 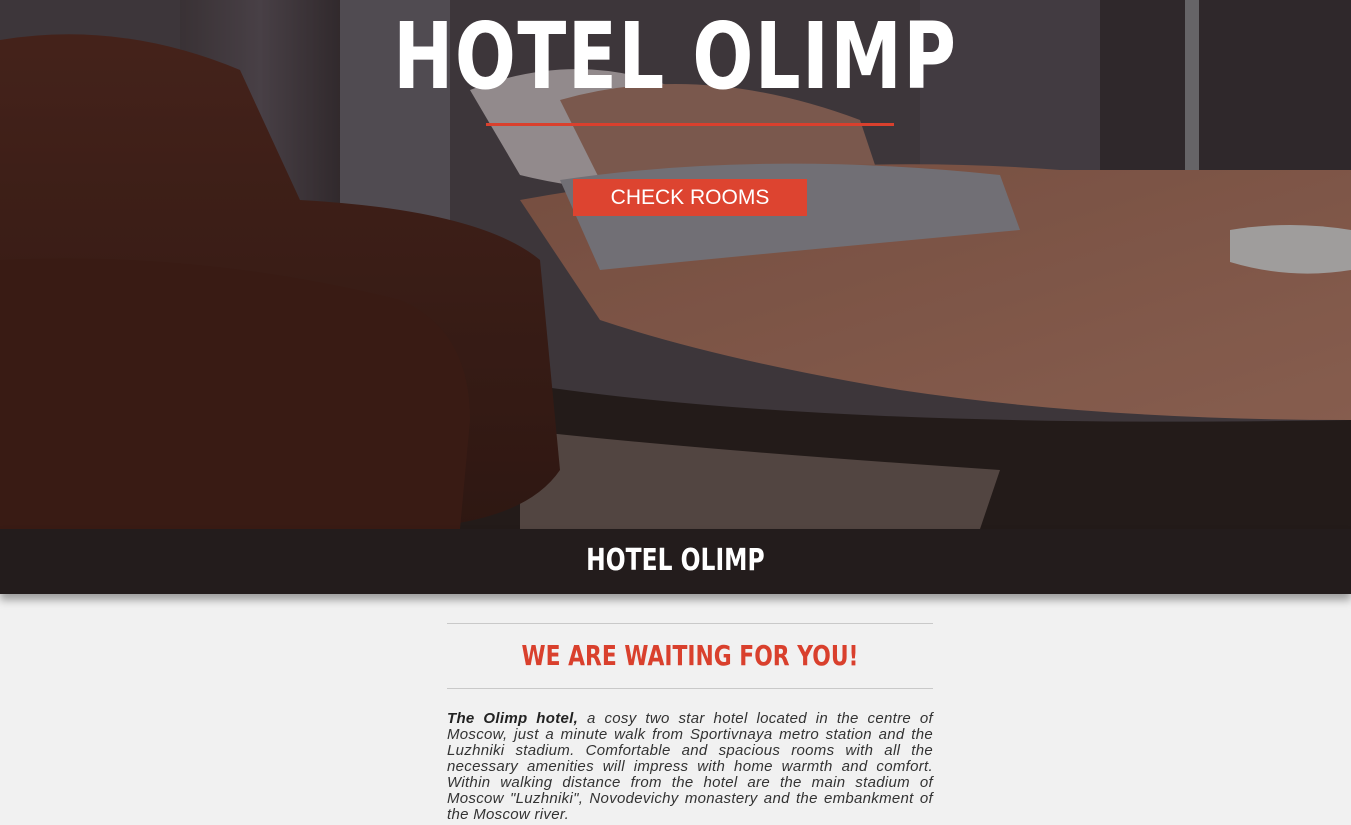 I want to click on band-title: HOTEL OLIMP, so click(x=675, y=560).